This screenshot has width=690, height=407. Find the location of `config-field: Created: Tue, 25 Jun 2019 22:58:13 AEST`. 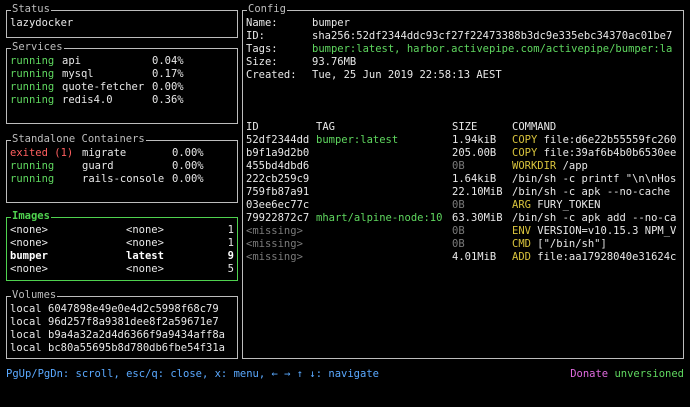

config-field: Created: Tue, 25 Jun 2019 22:58:13 AEST is located at coordinates (463, 75).